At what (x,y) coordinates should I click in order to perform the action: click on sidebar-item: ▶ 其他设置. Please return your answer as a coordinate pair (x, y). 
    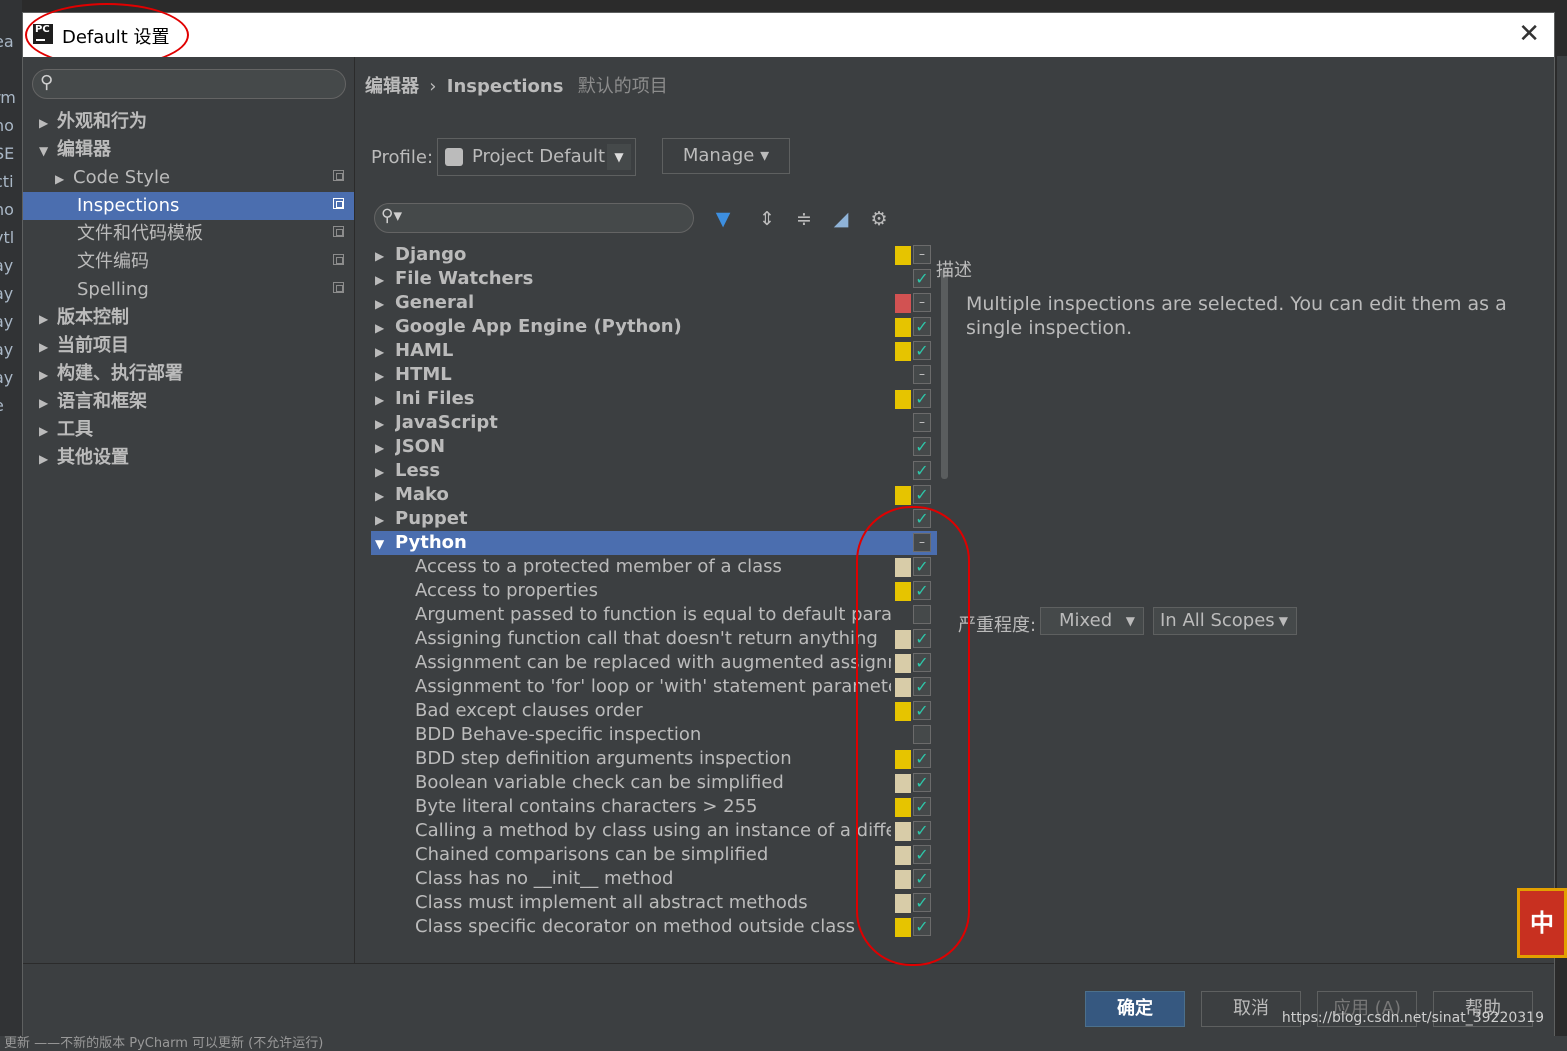
    Looking at the image, I should click on (188, 458).